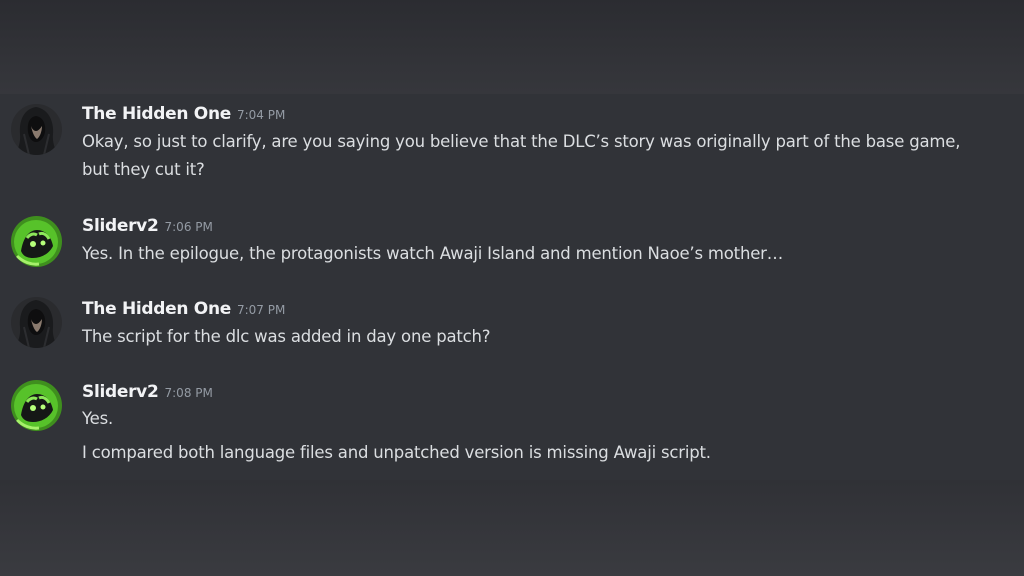  I want to click on message-header: Sliderv2 7:08 PM, so click(147, 392).